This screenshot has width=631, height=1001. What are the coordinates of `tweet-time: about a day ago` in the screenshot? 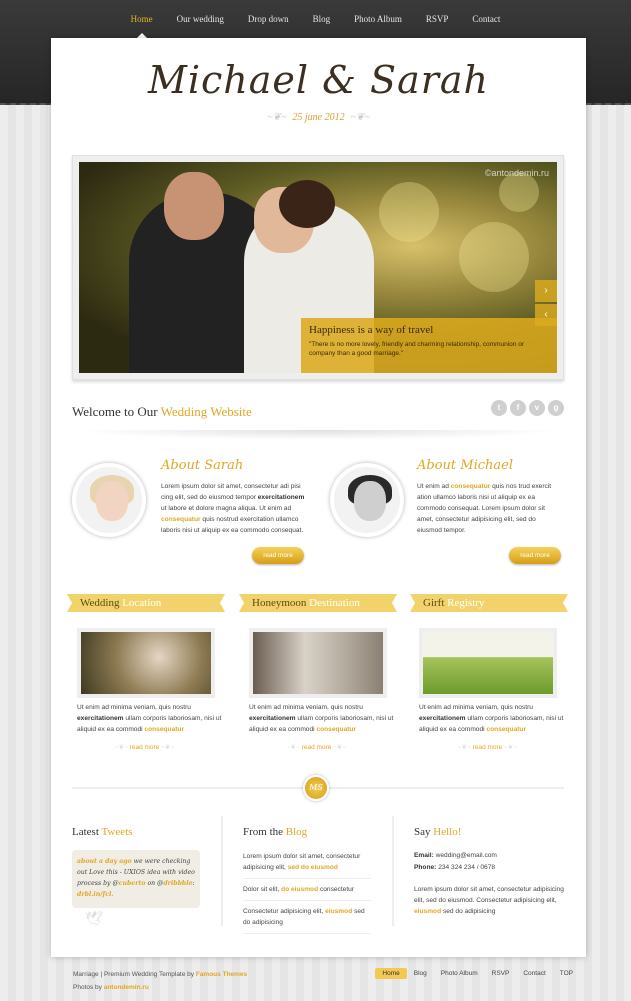 It's located at (104, 861).